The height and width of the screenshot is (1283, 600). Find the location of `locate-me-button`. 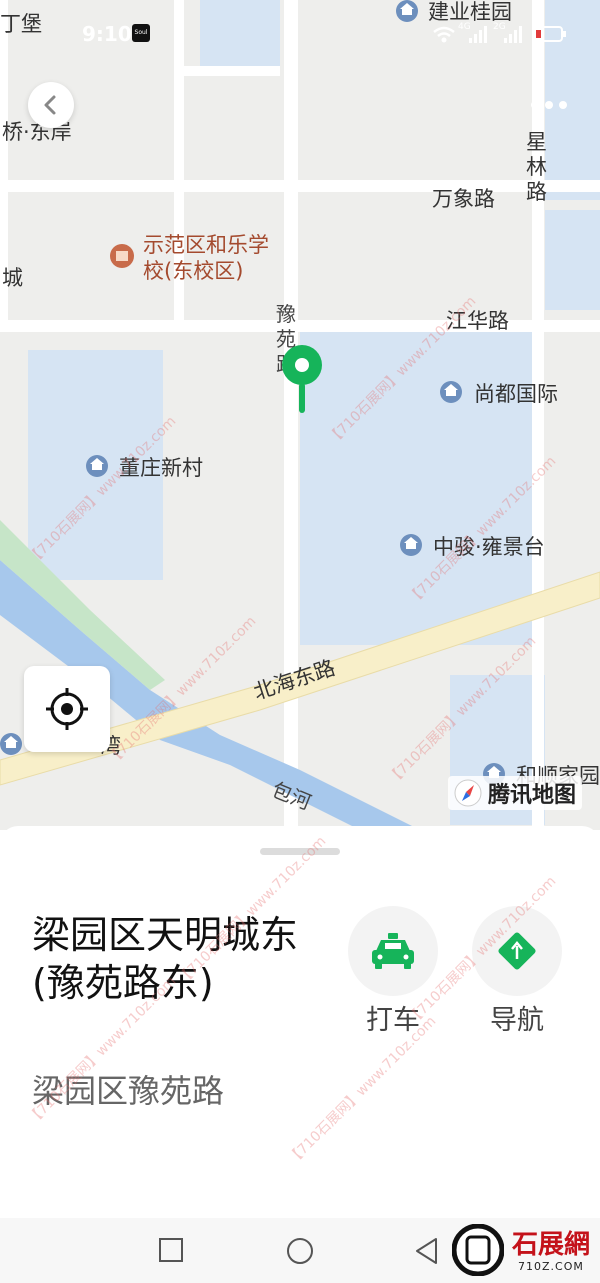

locate-me-button is located at coordinates (67, 709).